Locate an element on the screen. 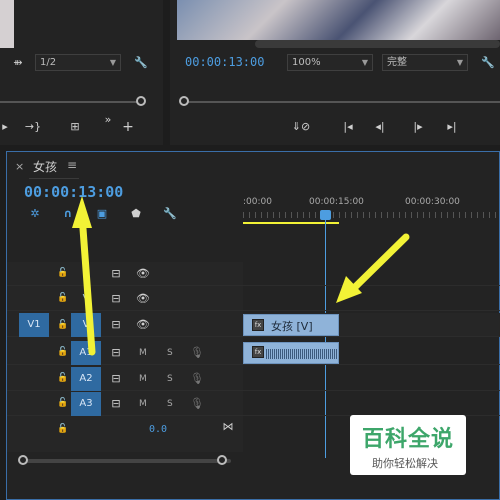  horizontal-scrollbar is located at coordinates (126, 461).